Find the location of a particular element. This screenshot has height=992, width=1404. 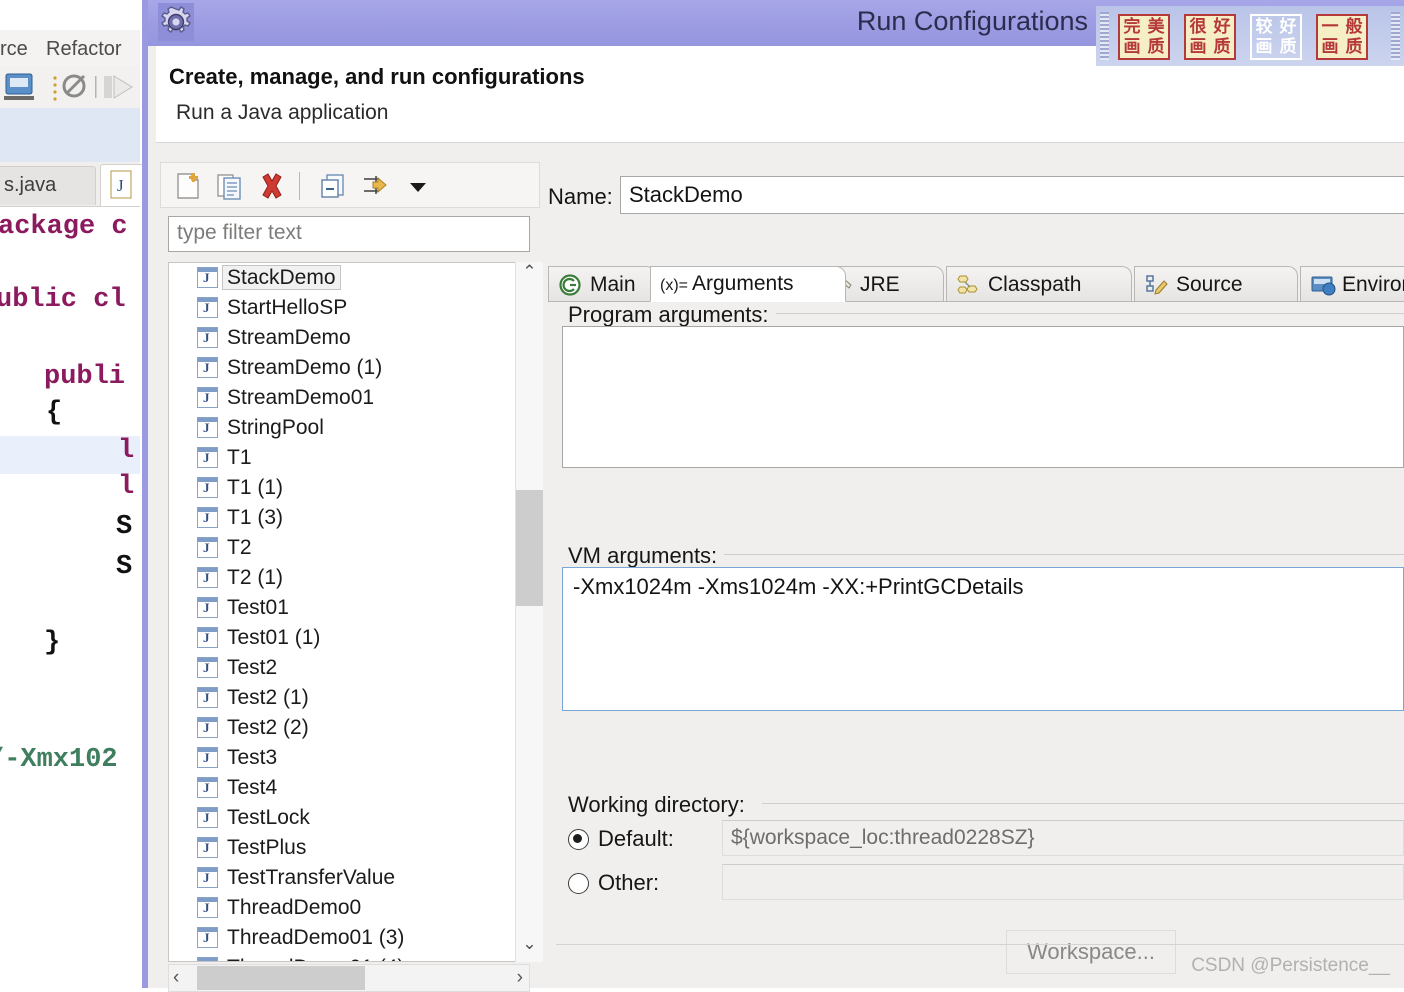

tree-vertical-scrollbar: ⌃ ⌄ is located at coordinates (529, 612).